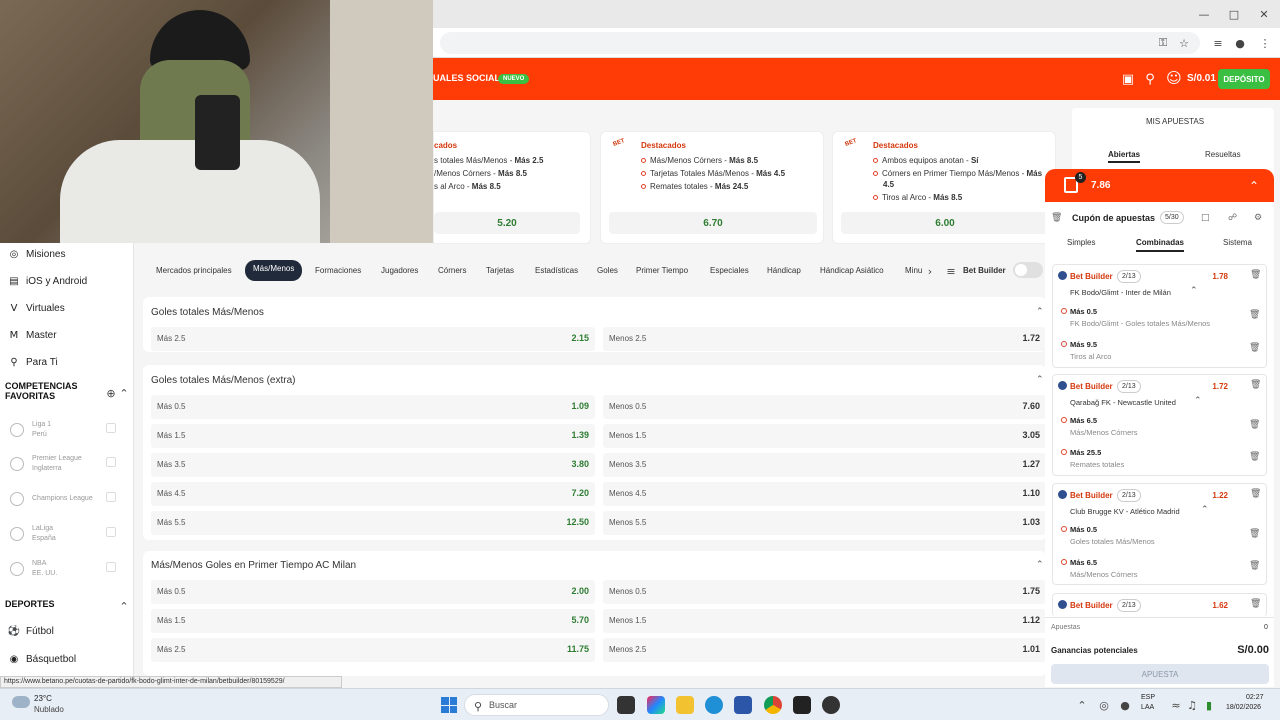  Describe the element at coordinates (1160, 674) in the screenshot. I see `place-bet-button: APUESTA` at that location.